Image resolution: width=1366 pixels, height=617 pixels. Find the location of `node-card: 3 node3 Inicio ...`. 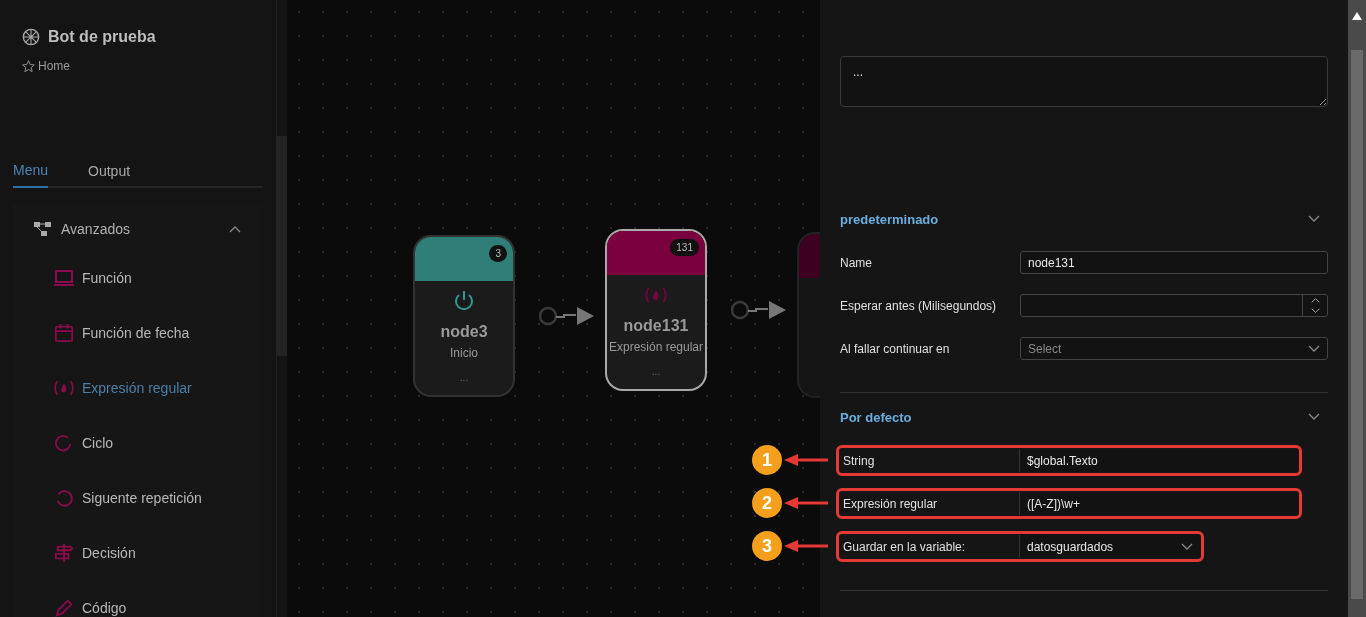

node-card: 3 node3 Inicio ... is located at coordinates (464, 316).